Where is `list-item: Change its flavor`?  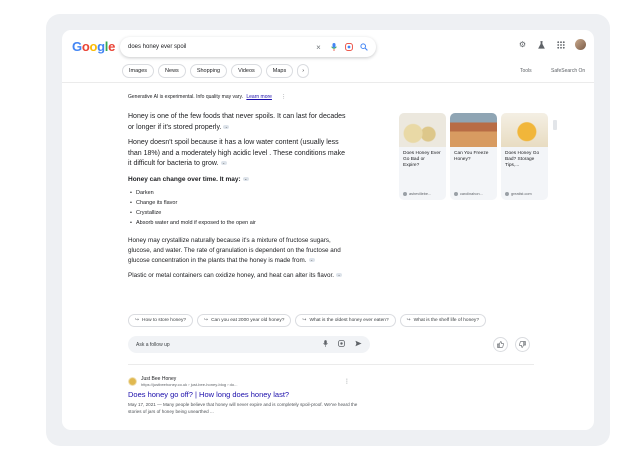
list-item: Change its flavor is located at coordinates (237, 203).